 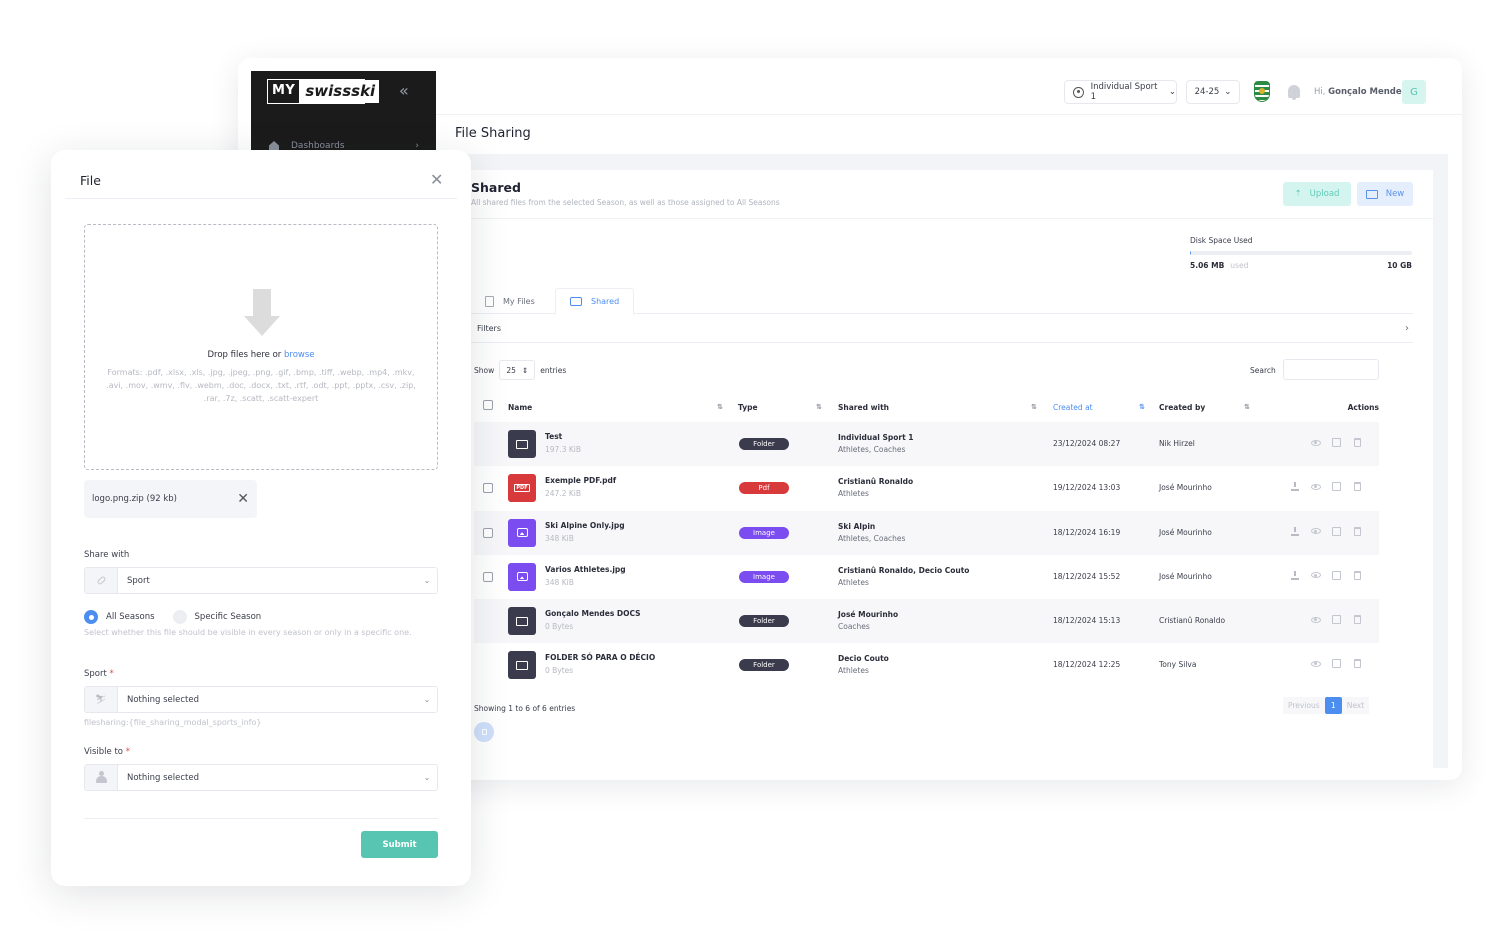 What do you see at coordinates (863, 407) in the screenshot?
I see `column-header-shared-with: Shared with` at bounding box center [863, 407].